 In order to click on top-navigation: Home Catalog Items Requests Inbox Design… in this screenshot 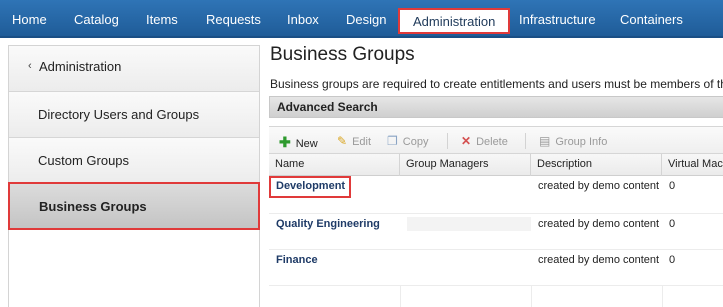, I will do `click(361, 19)`.